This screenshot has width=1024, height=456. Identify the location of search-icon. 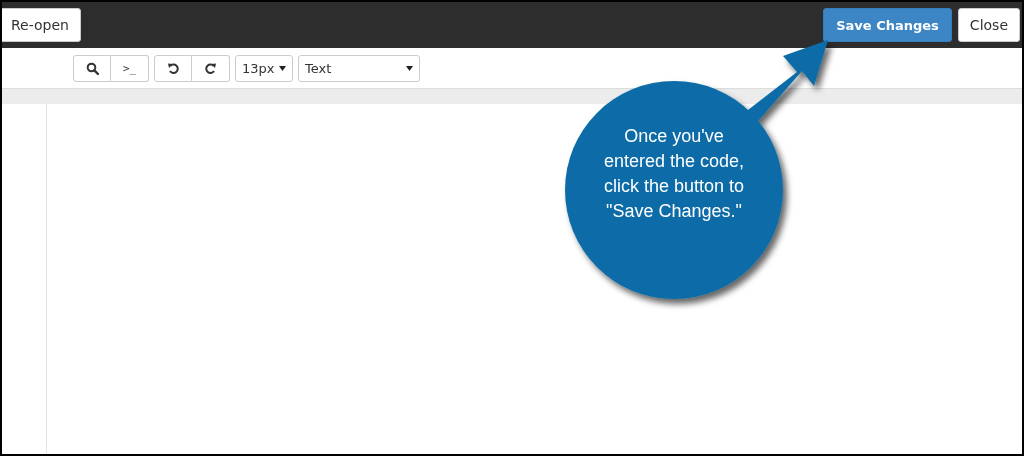
(92, 68).